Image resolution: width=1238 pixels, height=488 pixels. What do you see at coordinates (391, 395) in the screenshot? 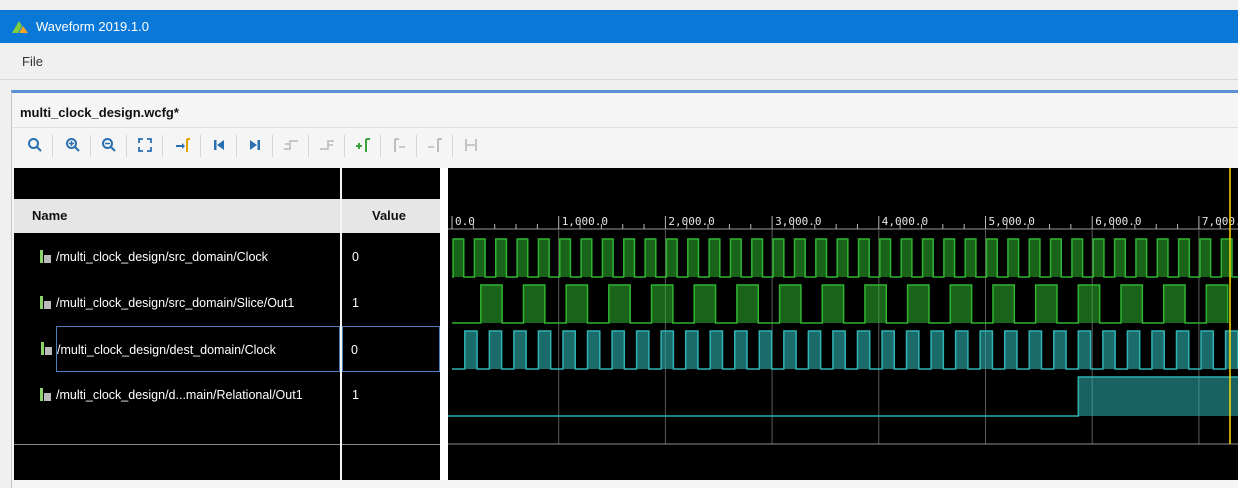
I see `value-cell: 1` at bounding box center [391, 395].